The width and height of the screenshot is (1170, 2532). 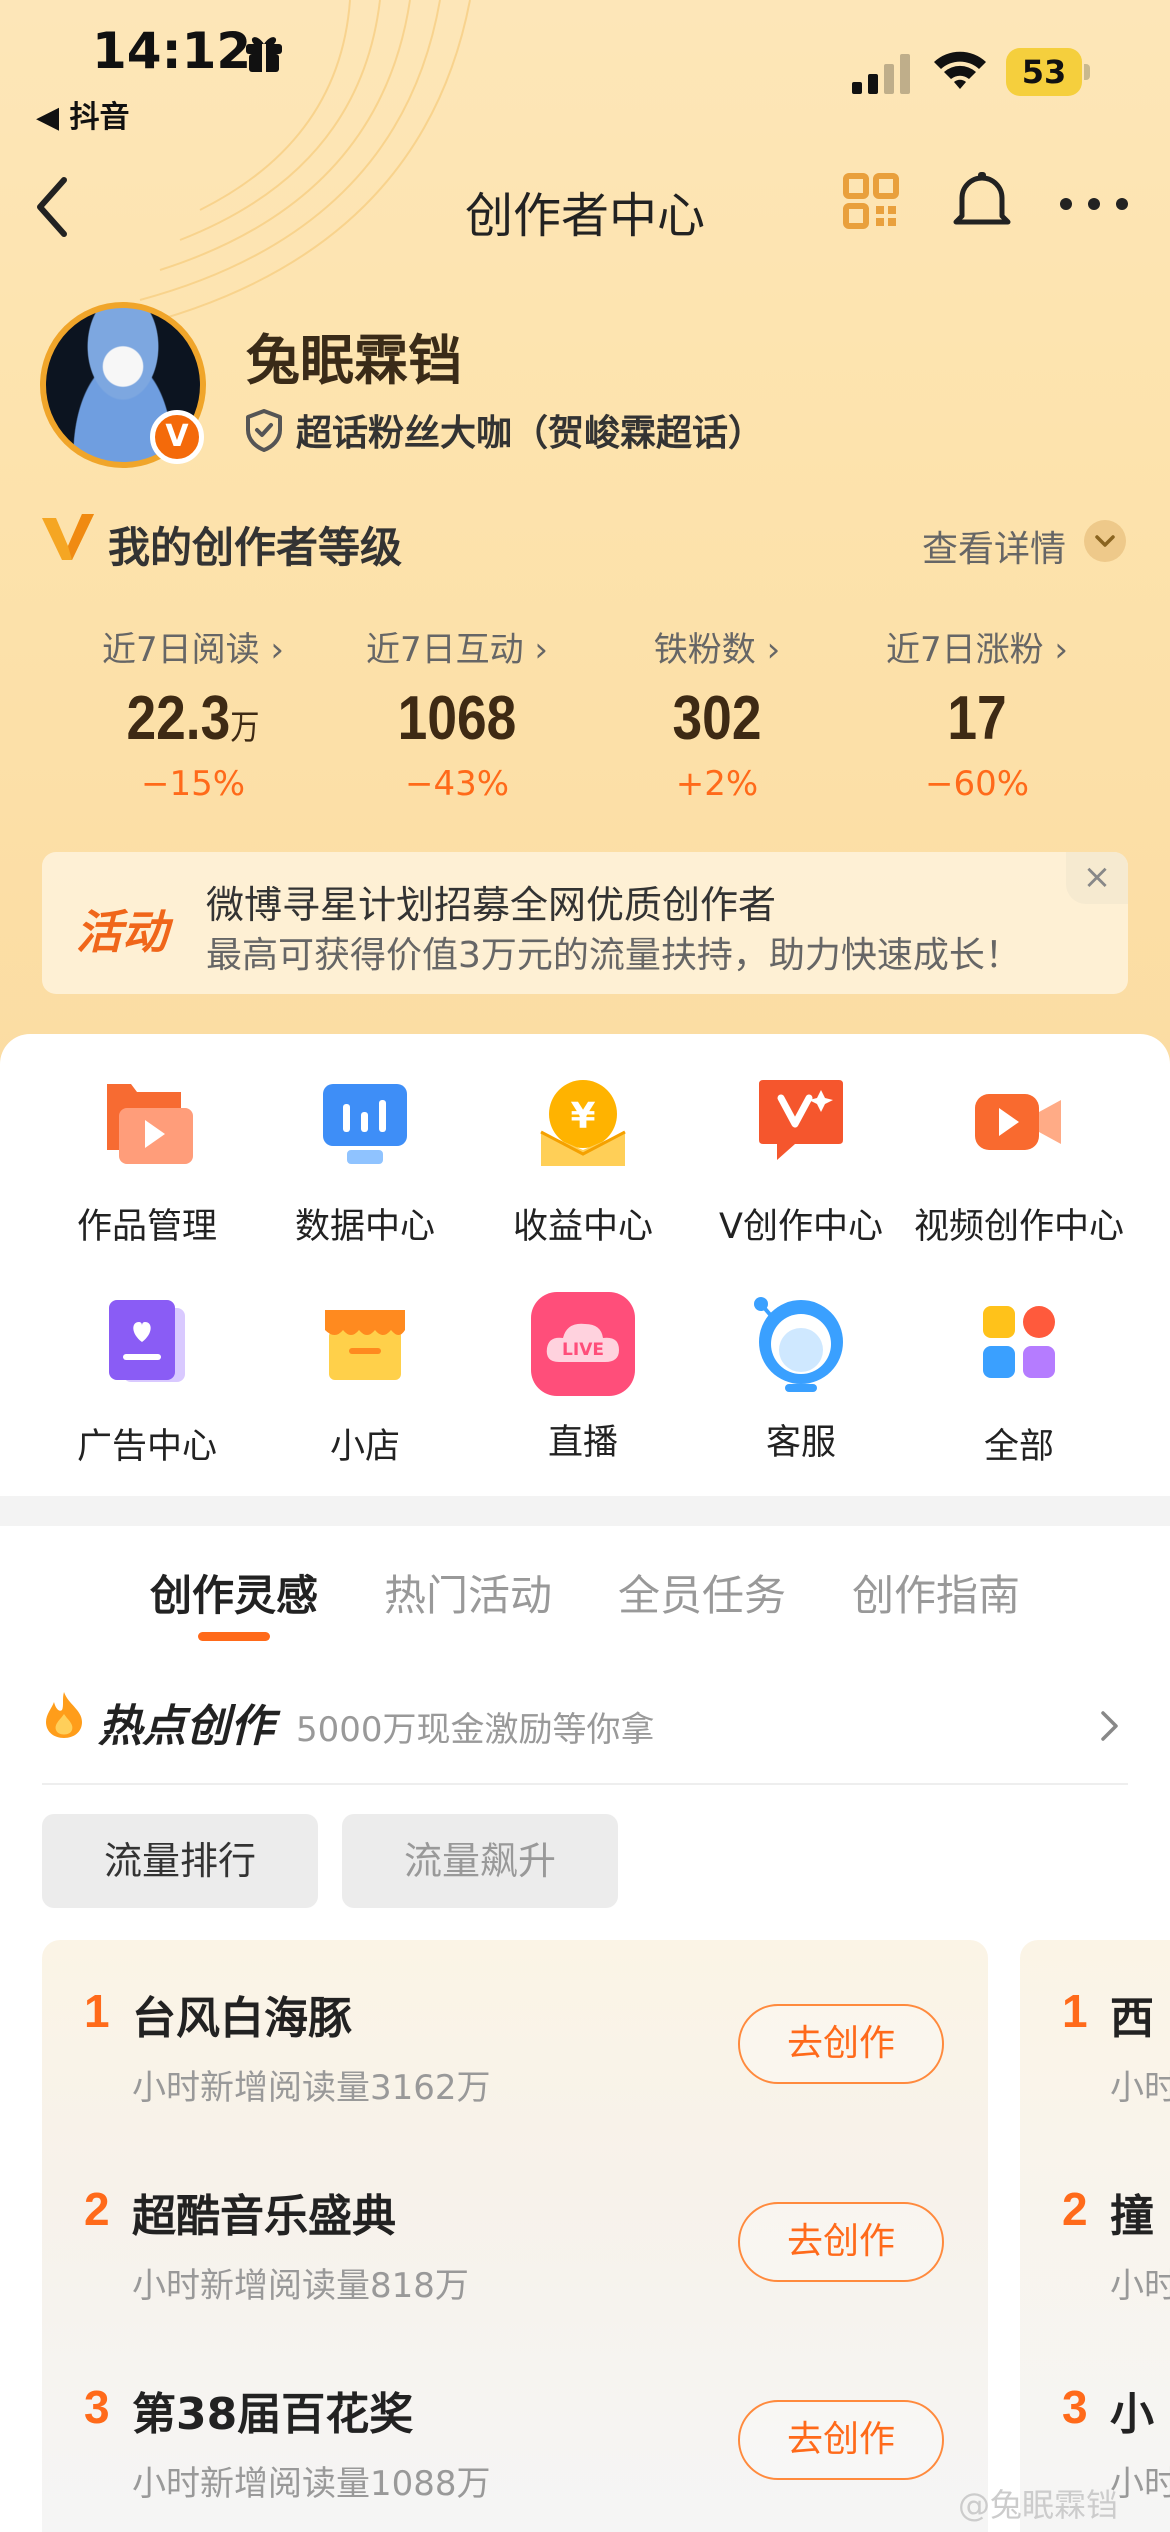 I want to click on signal-icon, so click(x=881, y=74).